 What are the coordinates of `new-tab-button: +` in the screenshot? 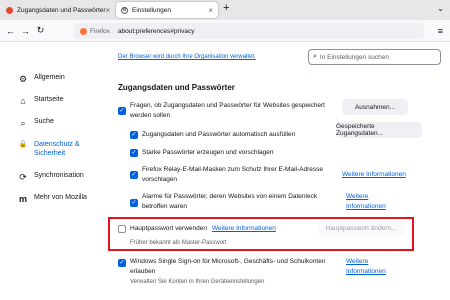 It's located at (226, 8).